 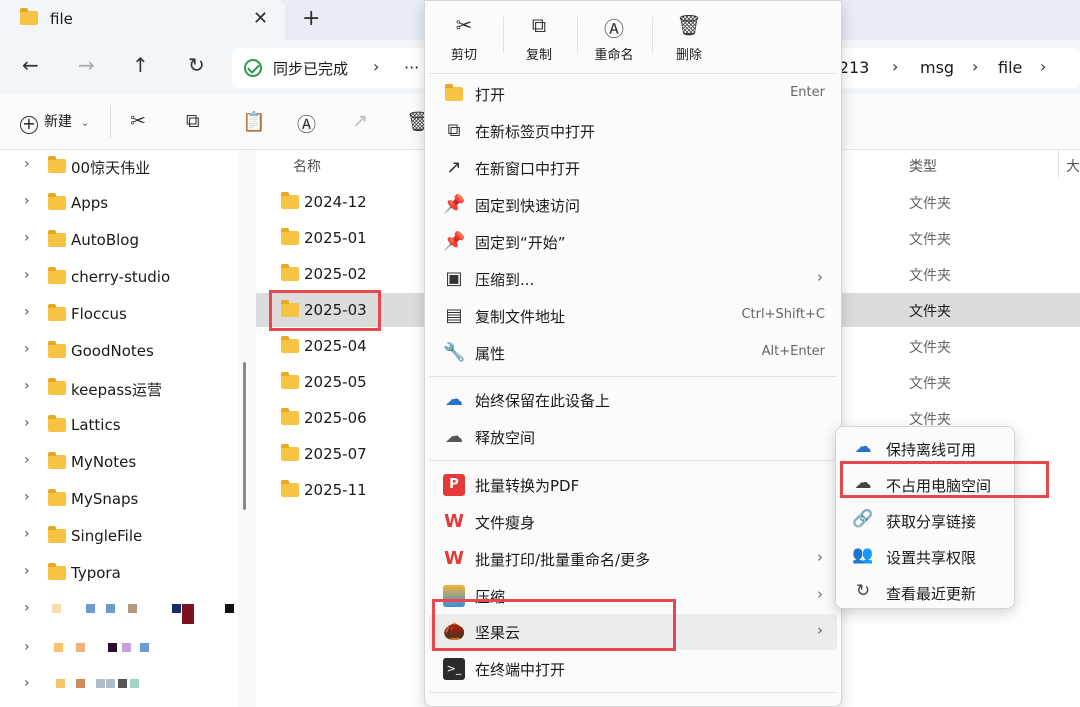 I want to click on menu-item-properties: 🔧 属性 Alt+Enter, so click(x=633, y=353).